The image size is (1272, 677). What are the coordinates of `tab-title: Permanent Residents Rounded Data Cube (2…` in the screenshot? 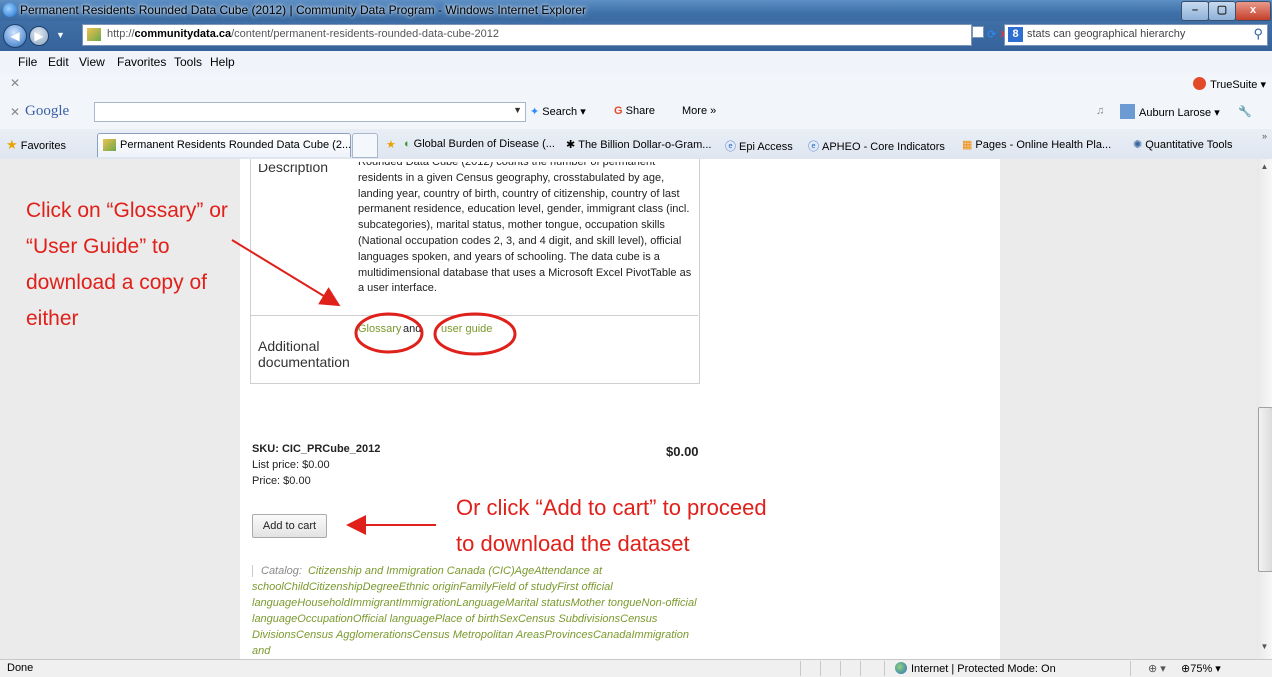 It's located at (236, 145).